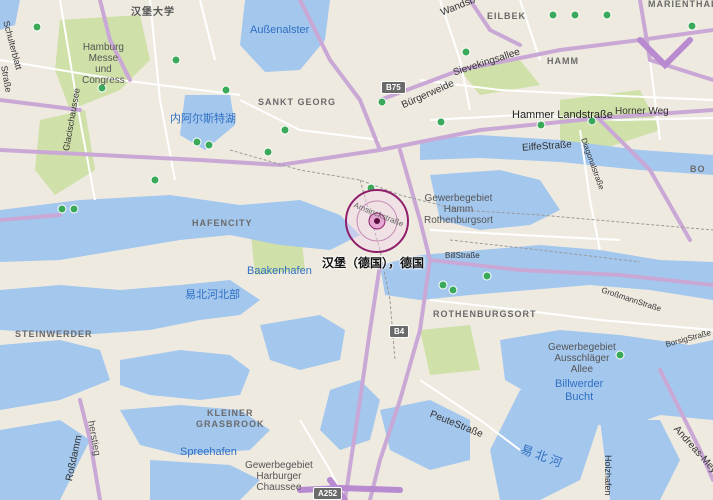  What do you see at coordinates (579, 390) in the screenshot?
I see `label-billwerder-bucht: Billwerder Bucht` at bounding box center [579, 390].